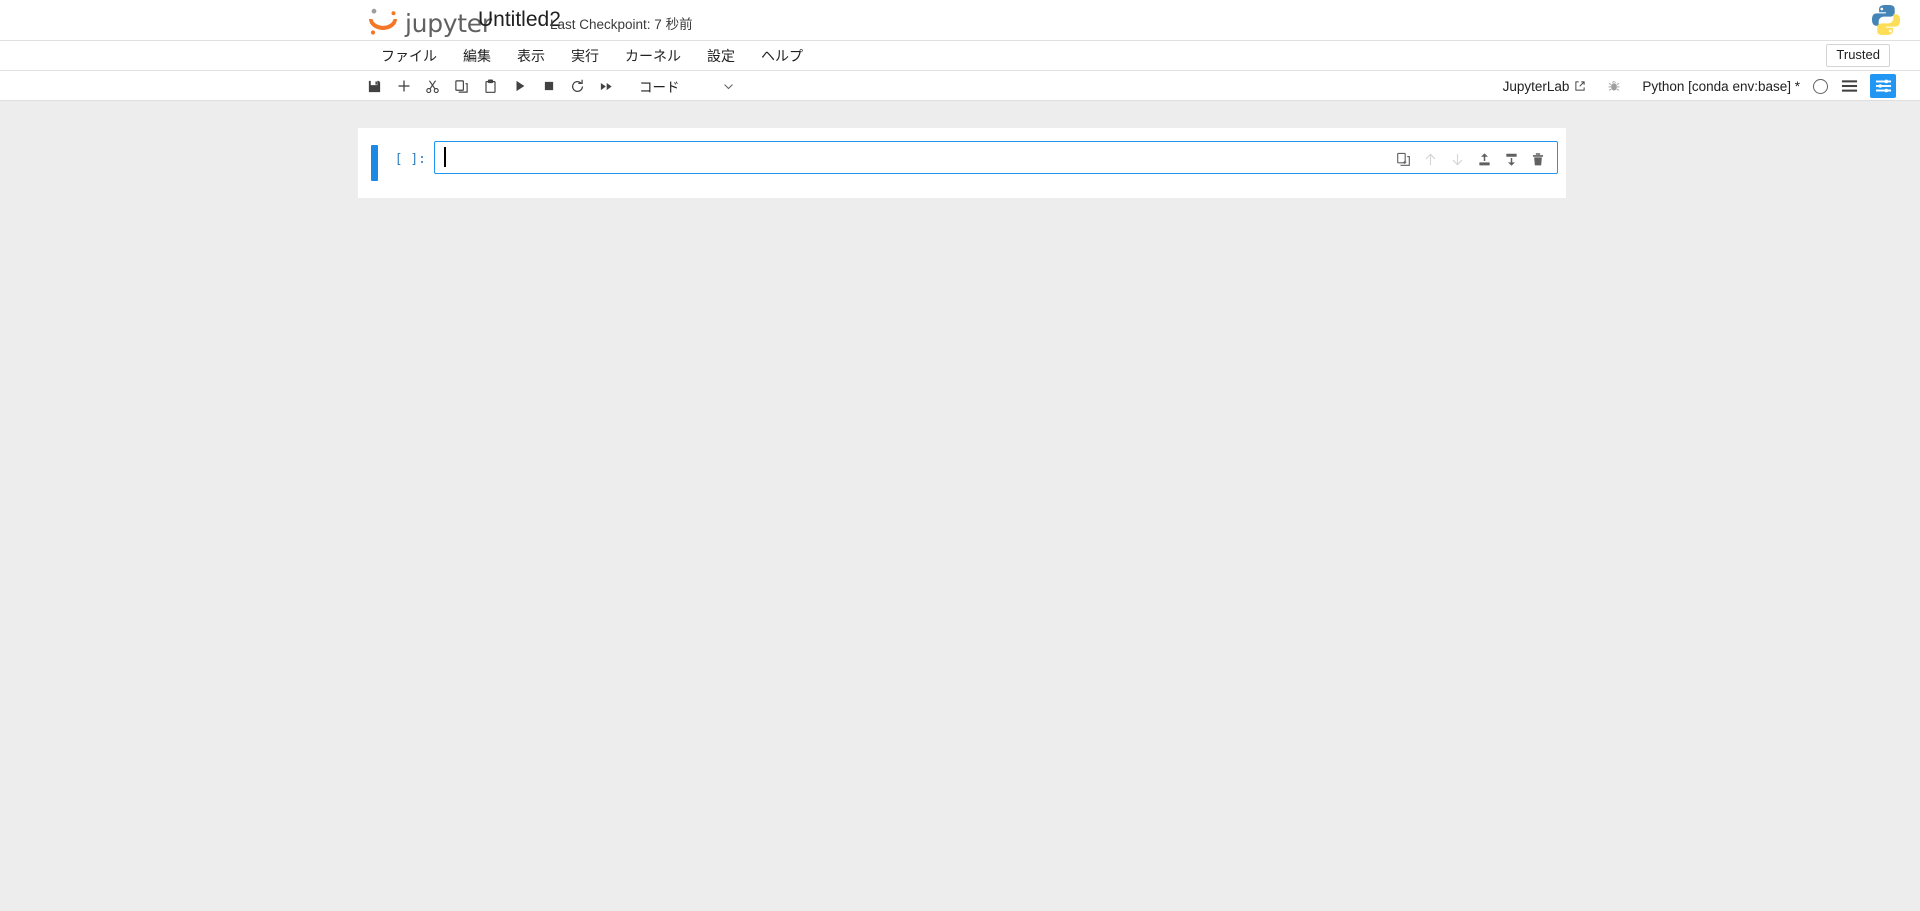  I want to click on notebook-toolbar: コード JupyterLab Python [conda env:base] *, so click(960, 86).